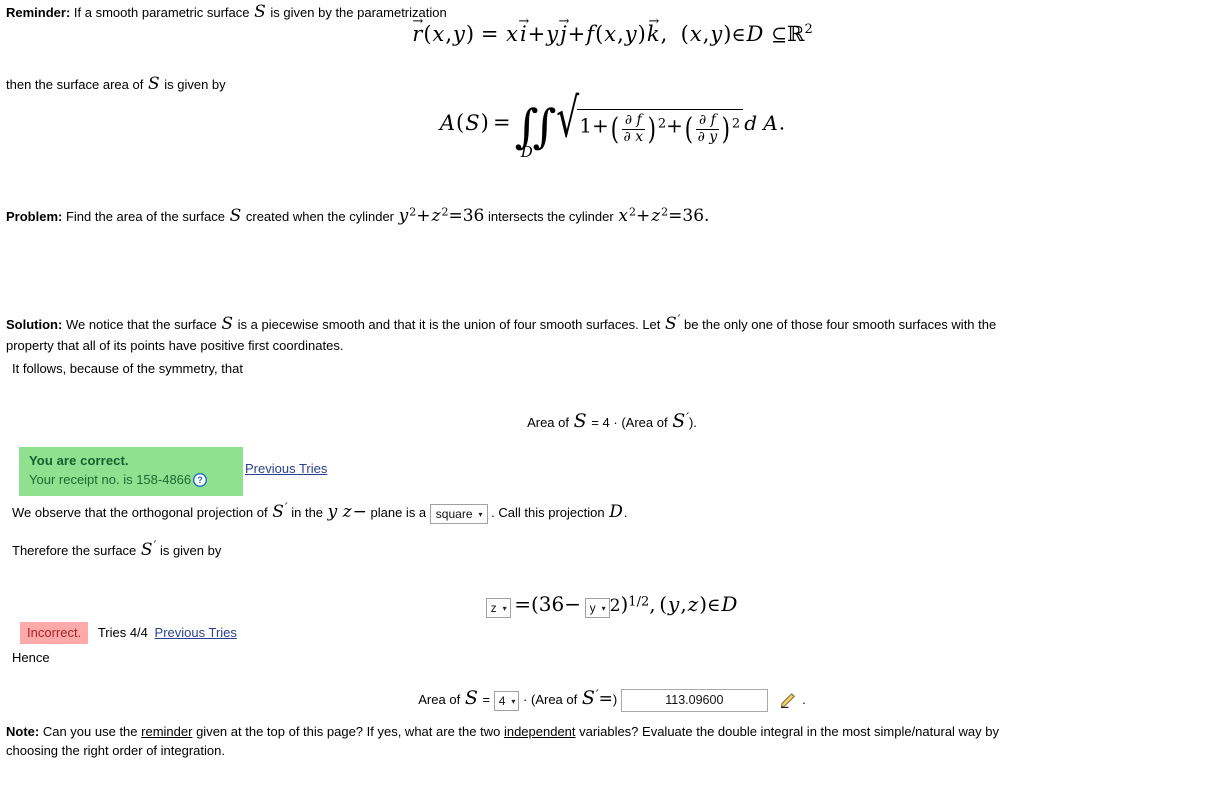 This screenshot has height=789, width=1224. What do you see at coordinates (512, 34) in the screenshot?
I see `var-x2: x` at bounding box center [512, 34].